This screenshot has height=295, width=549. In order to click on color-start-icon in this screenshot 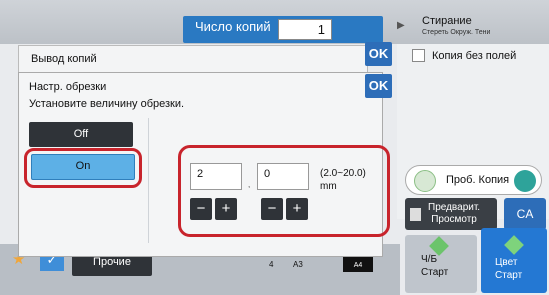, I will do `click(514, 245)`.